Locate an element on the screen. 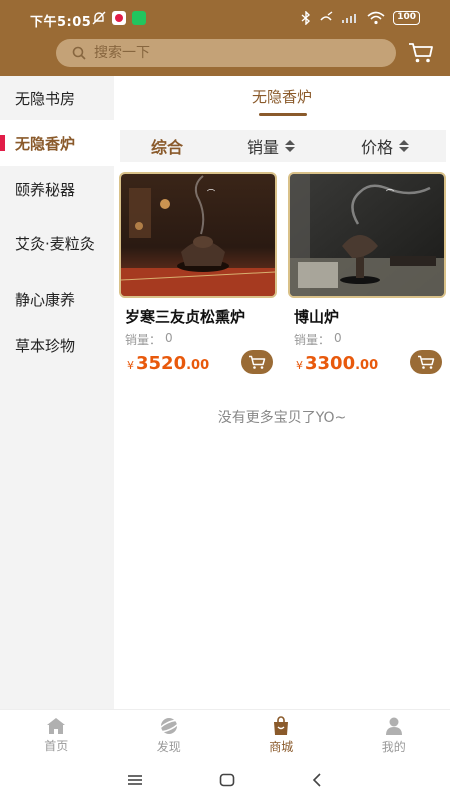  back-icon is located at coordinates (317, 780).